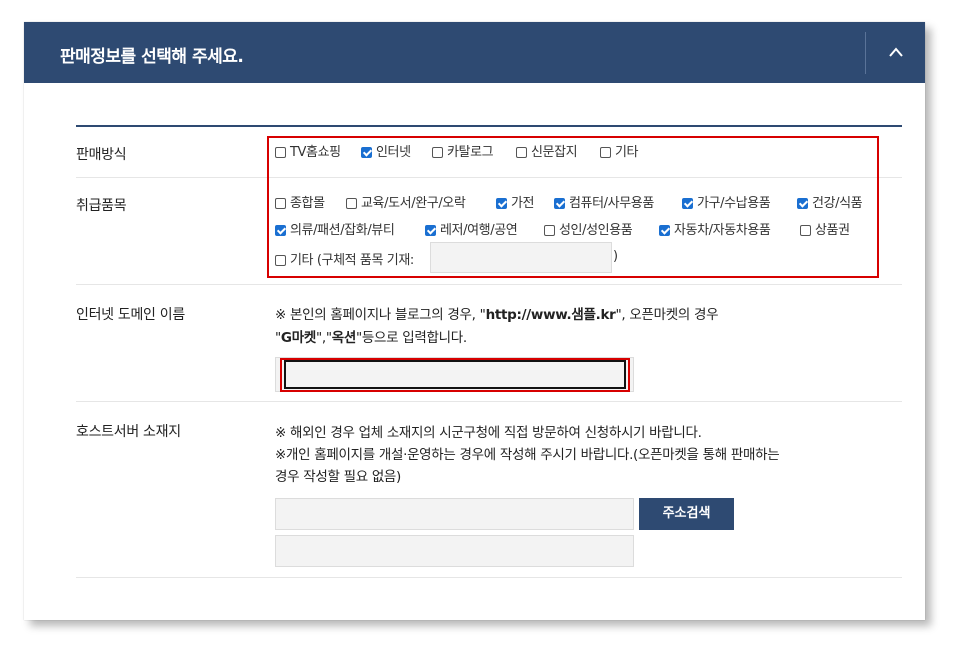 This screenshot has width=971, height=664. I want to click on note-bold: http://www.샘플.kr, so click(550, 315).